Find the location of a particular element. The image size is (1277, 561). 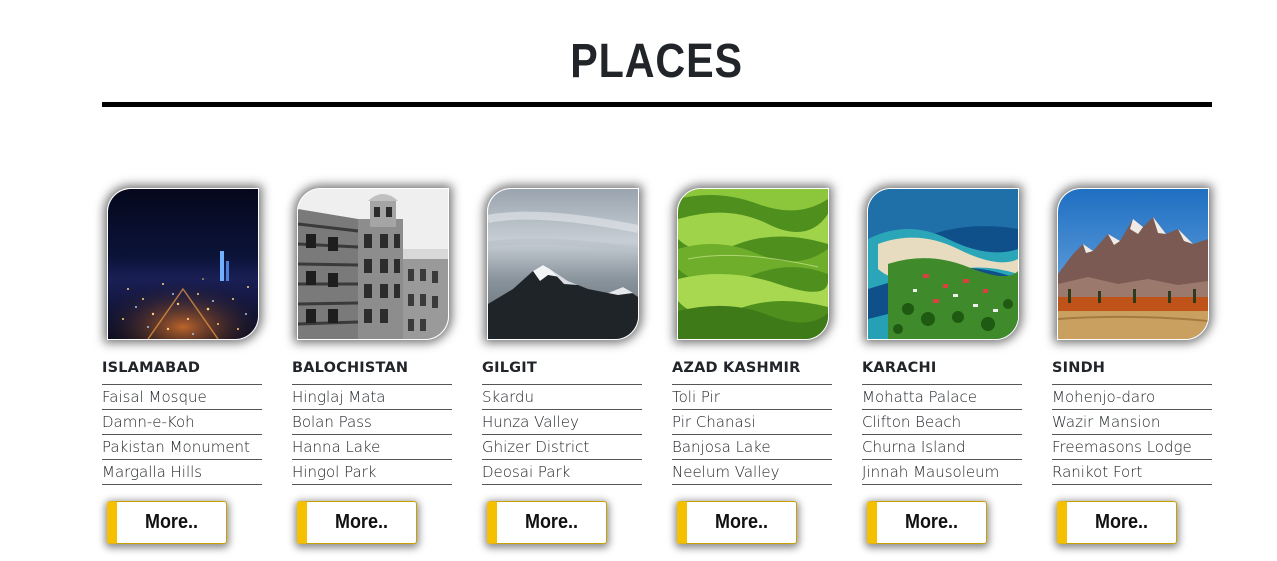

region-name: GILGIT is located at coordinates (509, 368).